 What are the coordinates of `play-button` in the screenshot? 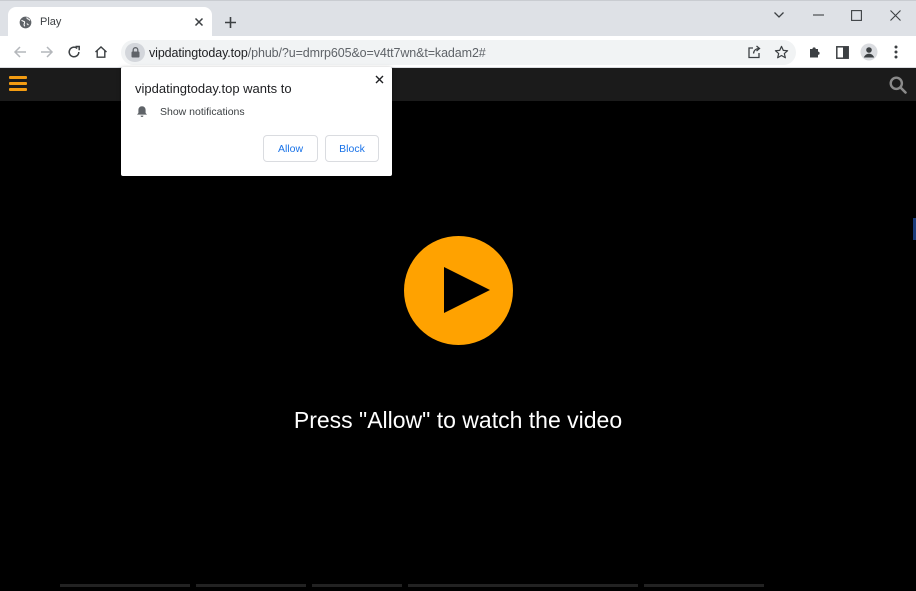 It's located at (458, 290).